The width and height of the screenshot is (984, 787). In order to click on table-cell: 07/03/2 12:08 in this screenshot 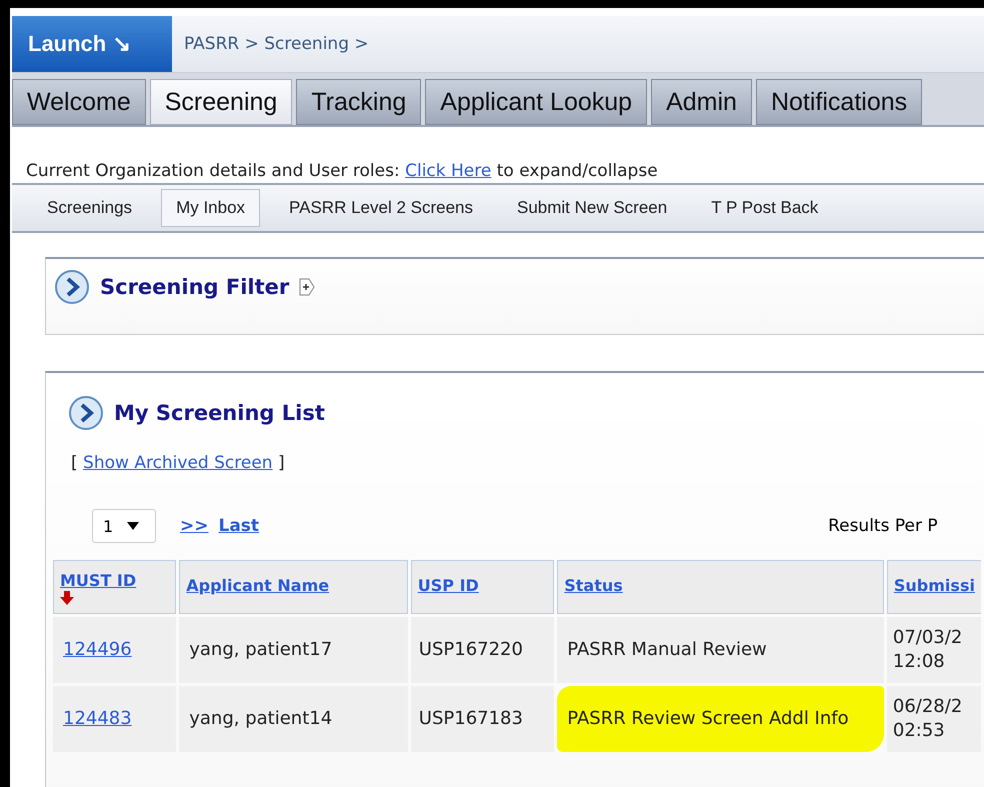, I will do `click(933, 650)`.